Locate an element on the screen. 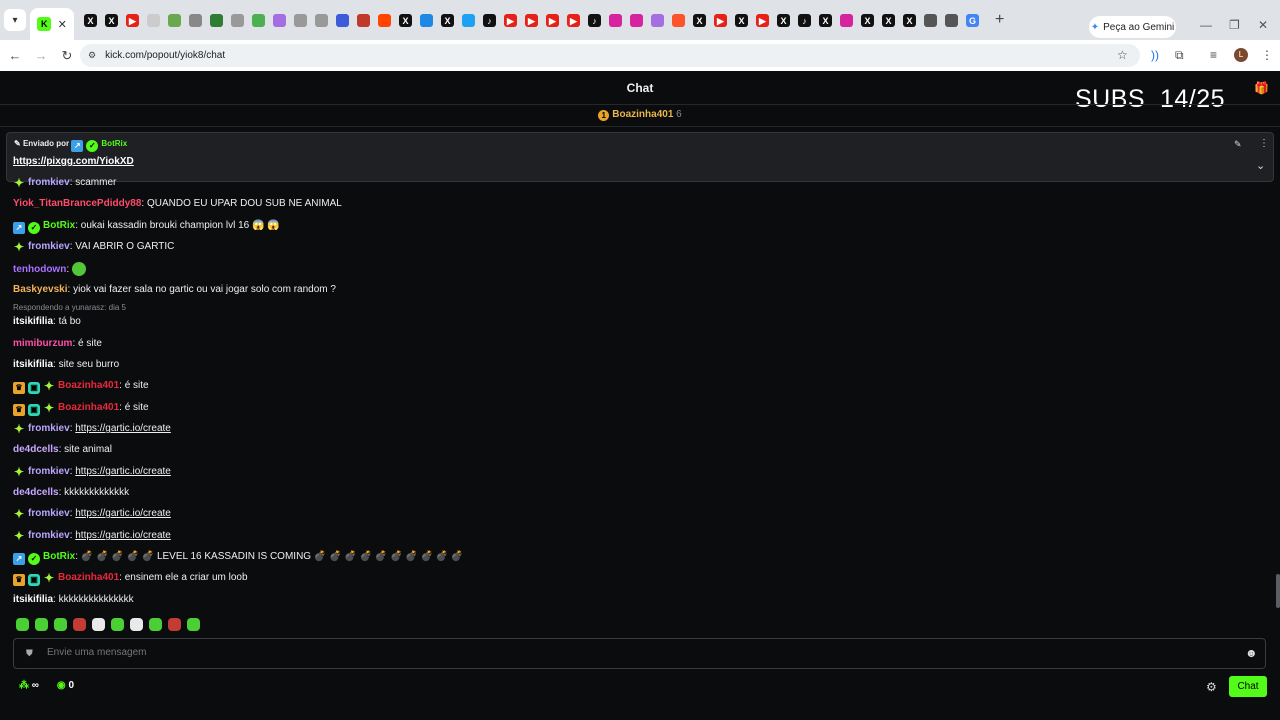 The image size is (1280, 720). forward-icon: → is located at coordinates (41, 55).